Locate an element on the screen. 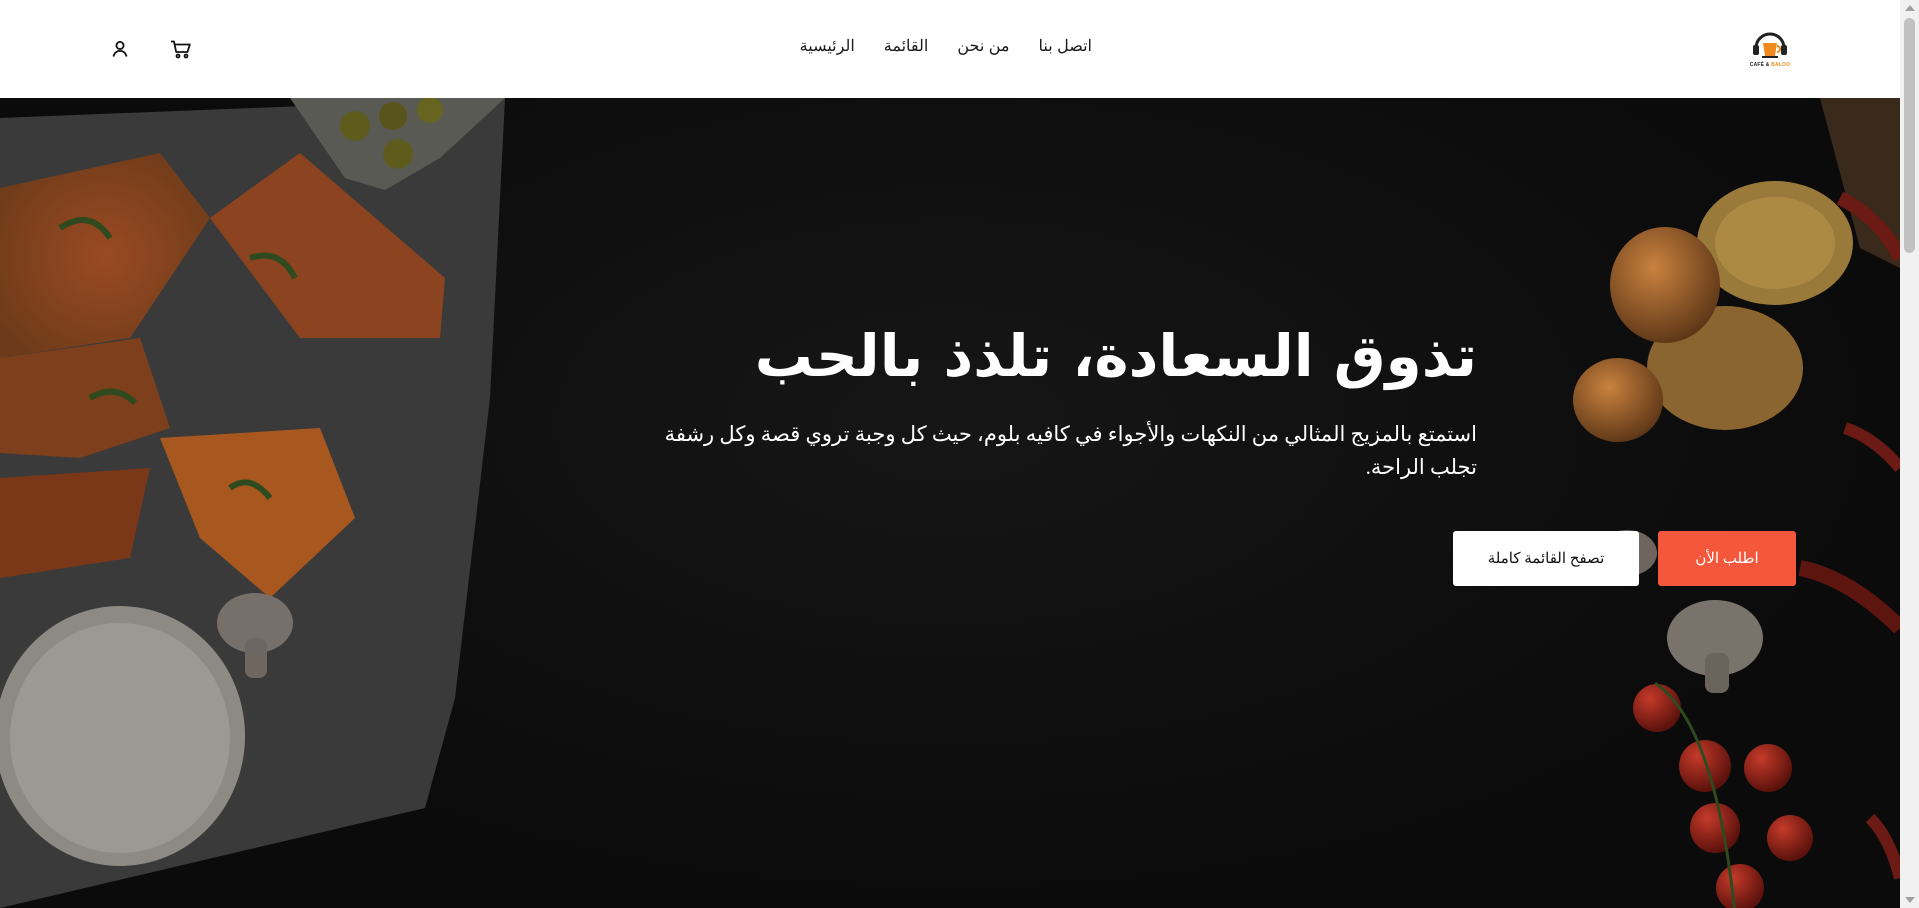 The height and width of the screenshot is (908, 1919). main-nav: الرئيسية القائمة من نحن اتصل بنا is located at coordinates (946, 47).